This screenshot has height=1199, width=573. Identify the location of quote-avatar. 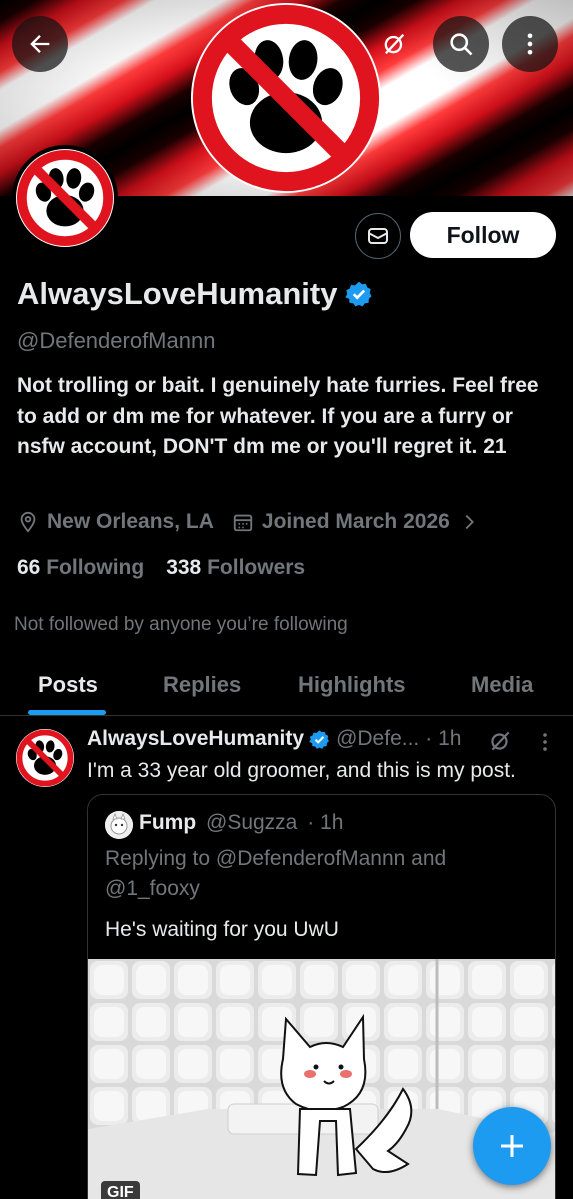
(119, 825).